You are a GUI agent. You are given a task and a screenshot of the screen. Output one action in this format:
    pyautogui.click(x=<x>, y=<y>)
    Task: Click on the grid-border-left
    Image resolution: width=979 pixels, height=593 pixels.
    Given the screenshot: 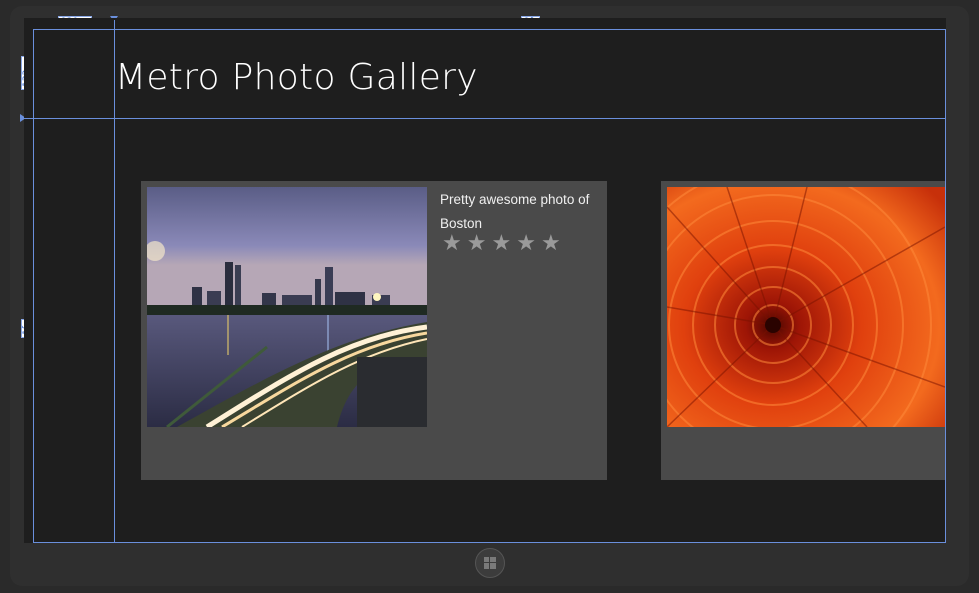 What is the action you would take?
    pyautogui.click(x=33, y=286)
    